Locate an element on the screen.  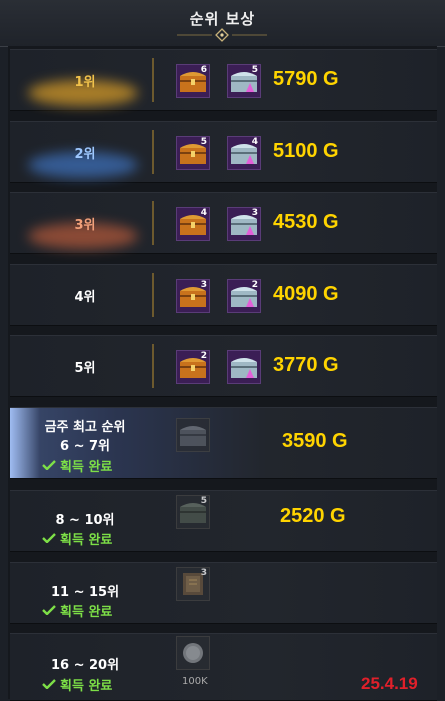
silver-coin-item is located at coordinates (193, 653).